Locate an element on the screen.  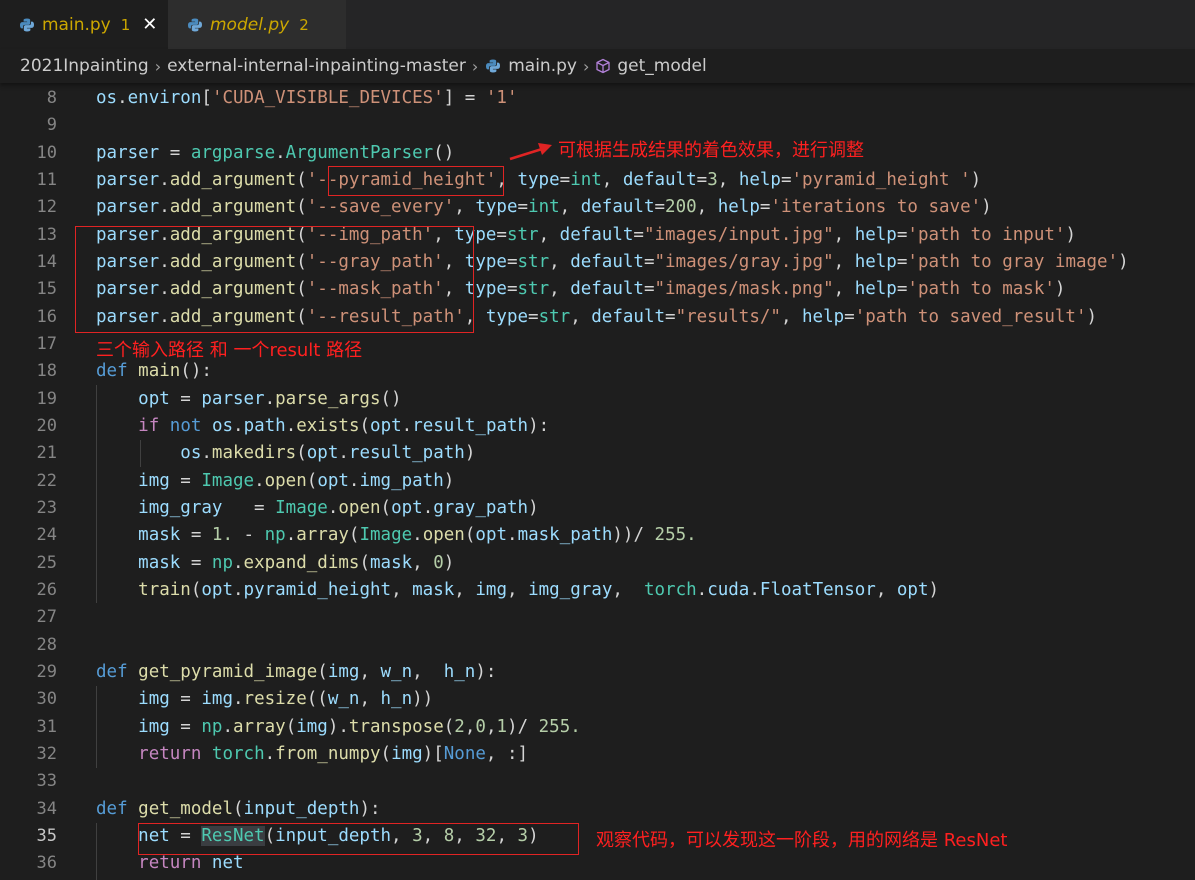
code-text: parser = argparse.ArgumentParser() is located at coordinates (275, 152).